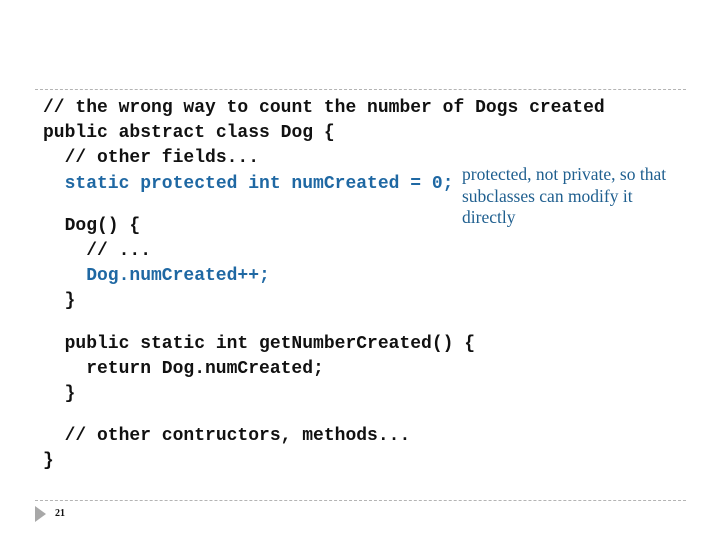  I want to click on triangle-right-icon, so click(40, 514).